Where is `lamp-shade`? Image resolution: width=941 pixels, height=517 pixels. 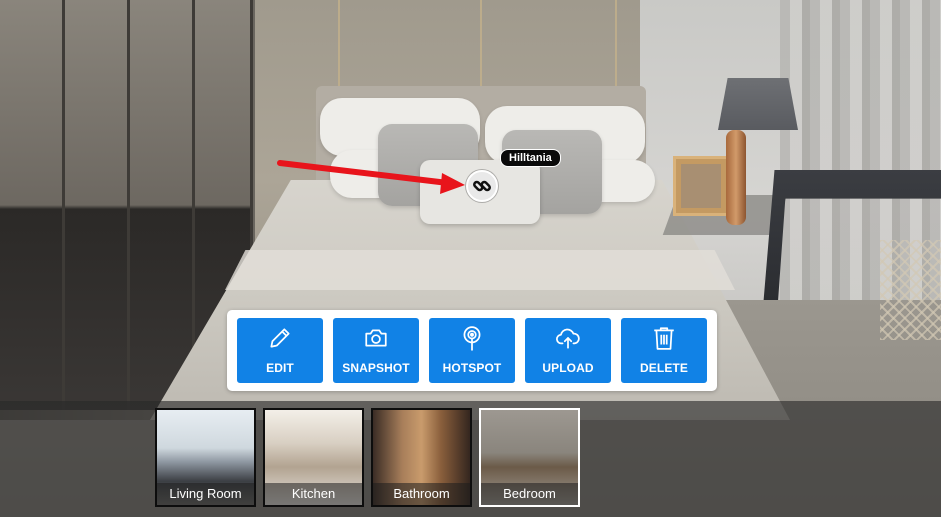
lamp-shade is located at coordinates (758, 104).